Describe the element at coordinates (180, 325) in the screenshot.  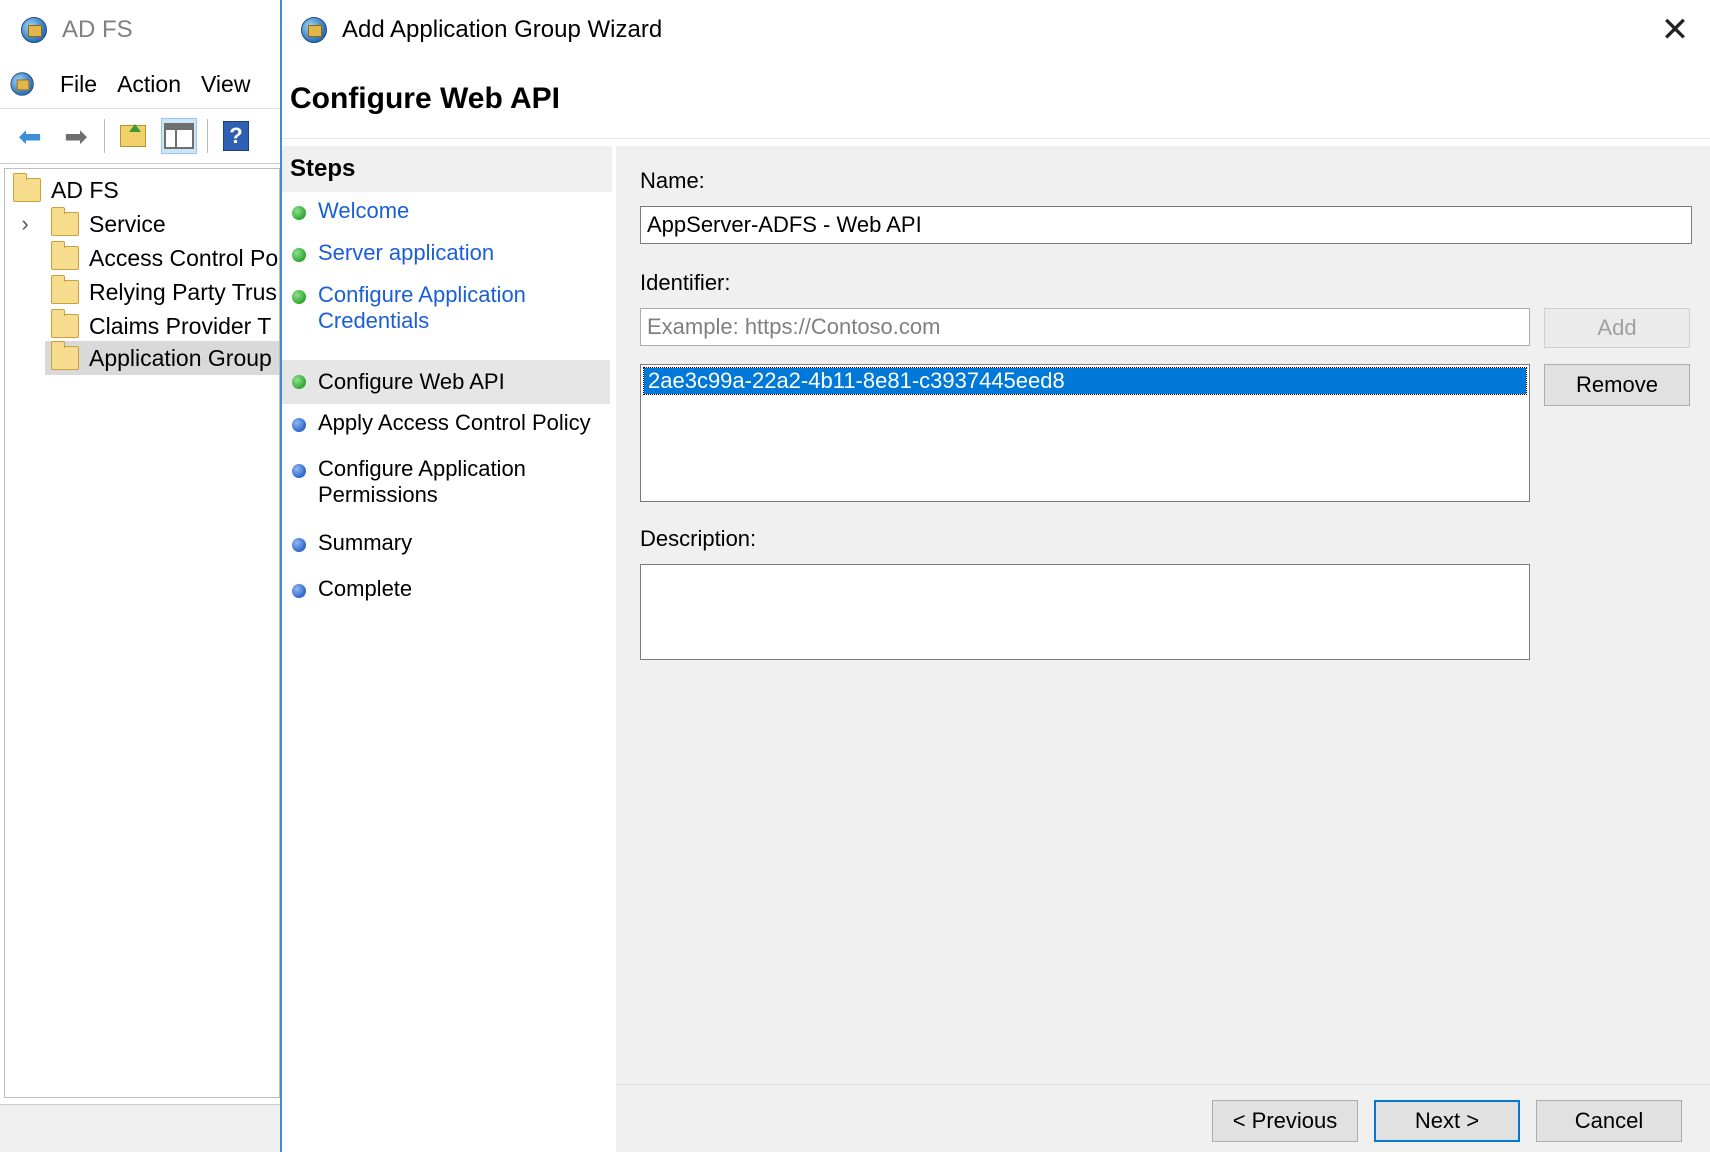
I see `tree-item-label: Claims Provider T` at that location.